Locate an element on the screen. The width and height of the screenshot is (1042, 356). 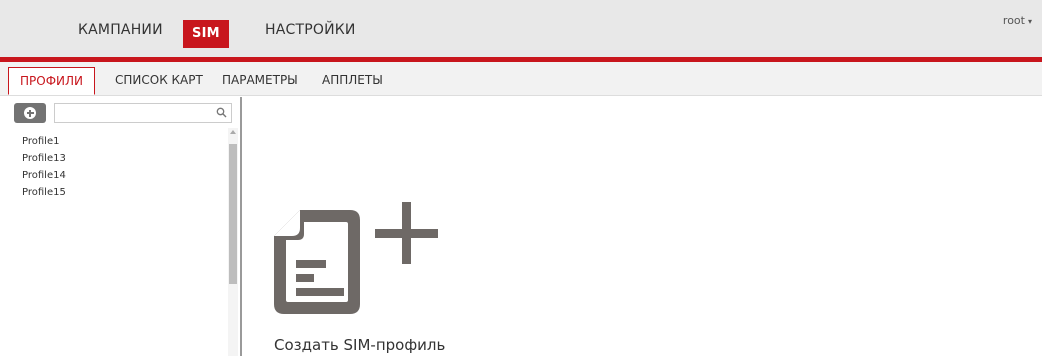
nav-campaigns: КАМПАНИИ is located at coordinates (120, 30).